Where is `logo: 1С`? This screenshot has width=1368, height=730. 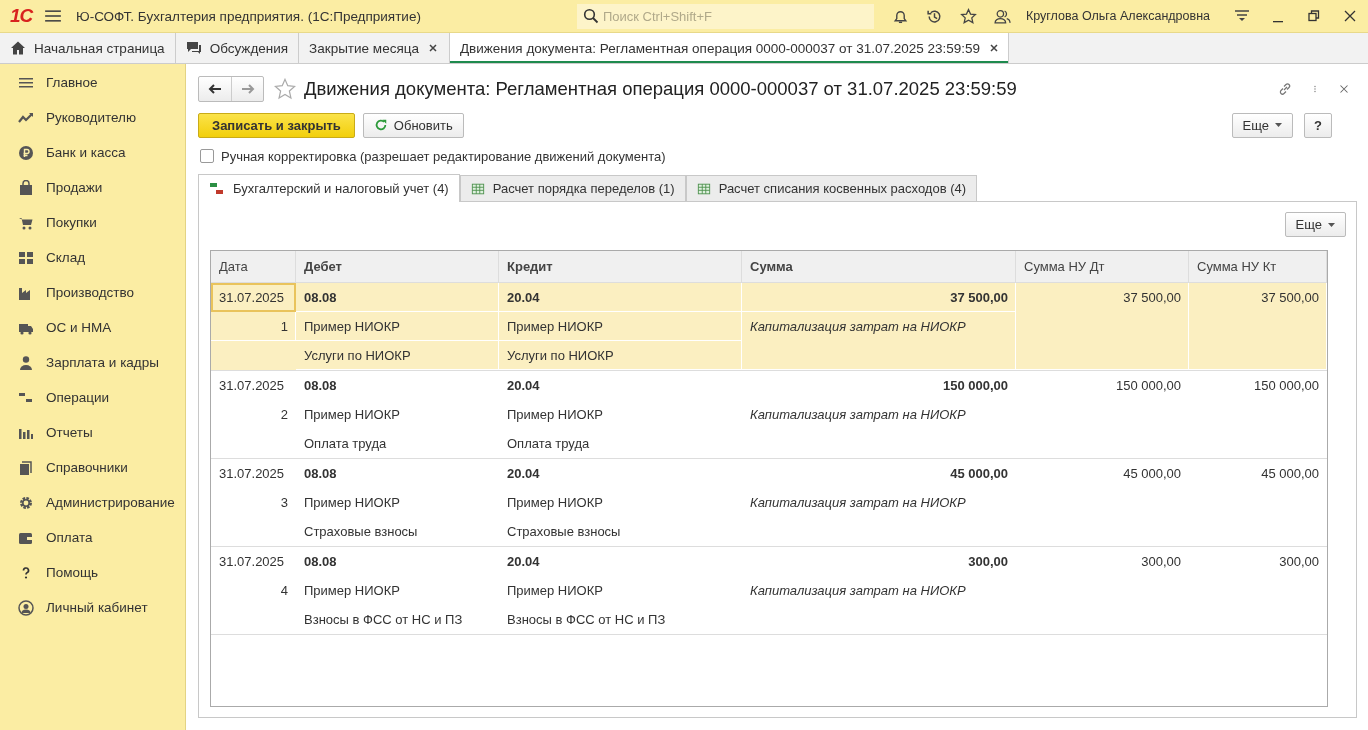 logo: 1С is located at coordinates (27, 16).